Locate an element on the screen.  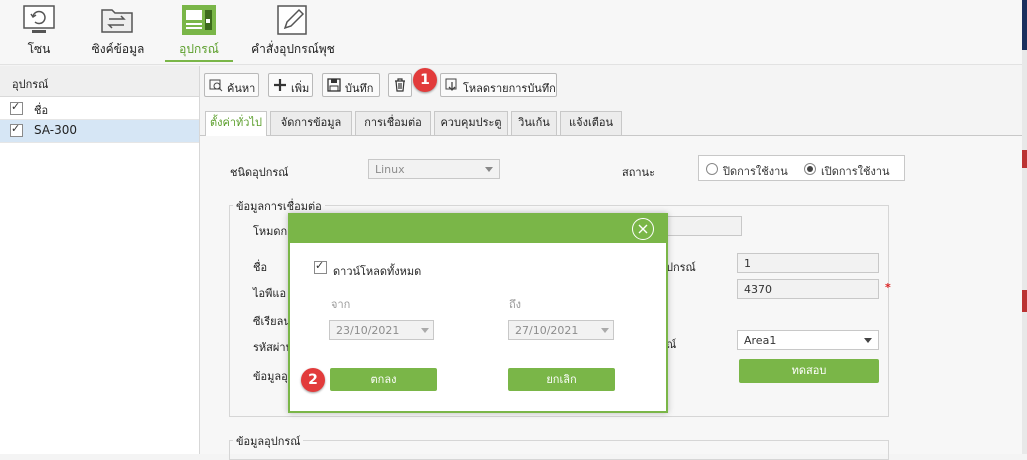
device-data-label: ข้อมูลอุ is located at coordinates (270, 376).